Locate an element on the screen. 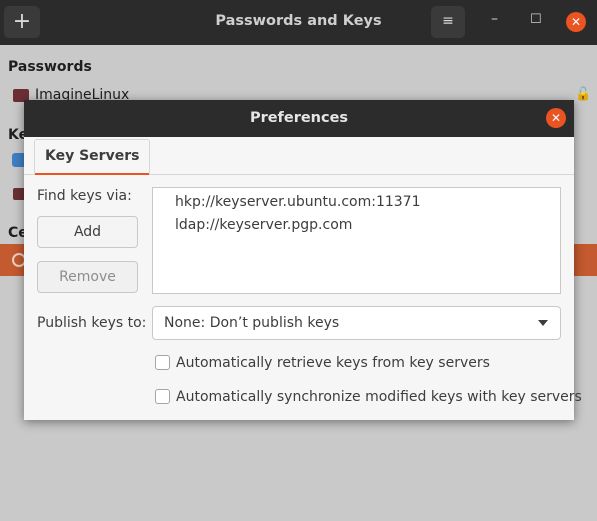  maximize-icon: ☐ is located at coordinates (536, 19).